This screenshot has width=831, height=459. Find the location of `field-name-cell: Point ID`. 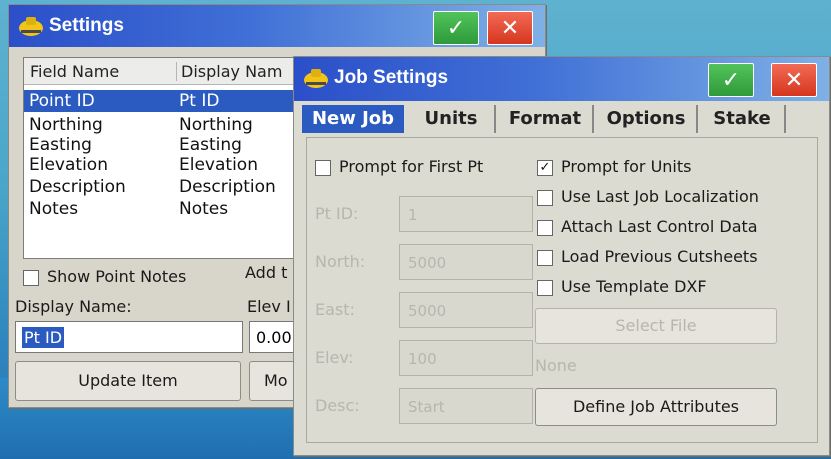

field-name-cell: Point ID is located at coordinates (62, 101).